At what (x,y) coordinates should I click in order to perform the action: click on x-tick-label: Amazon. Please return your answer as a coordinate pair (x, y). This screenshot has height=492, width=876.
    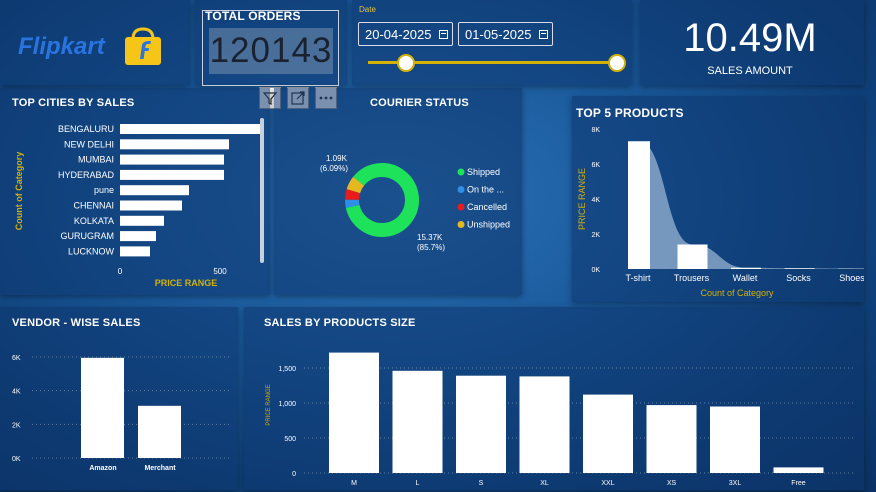
    Looking at the image, I should click on (102, 468).